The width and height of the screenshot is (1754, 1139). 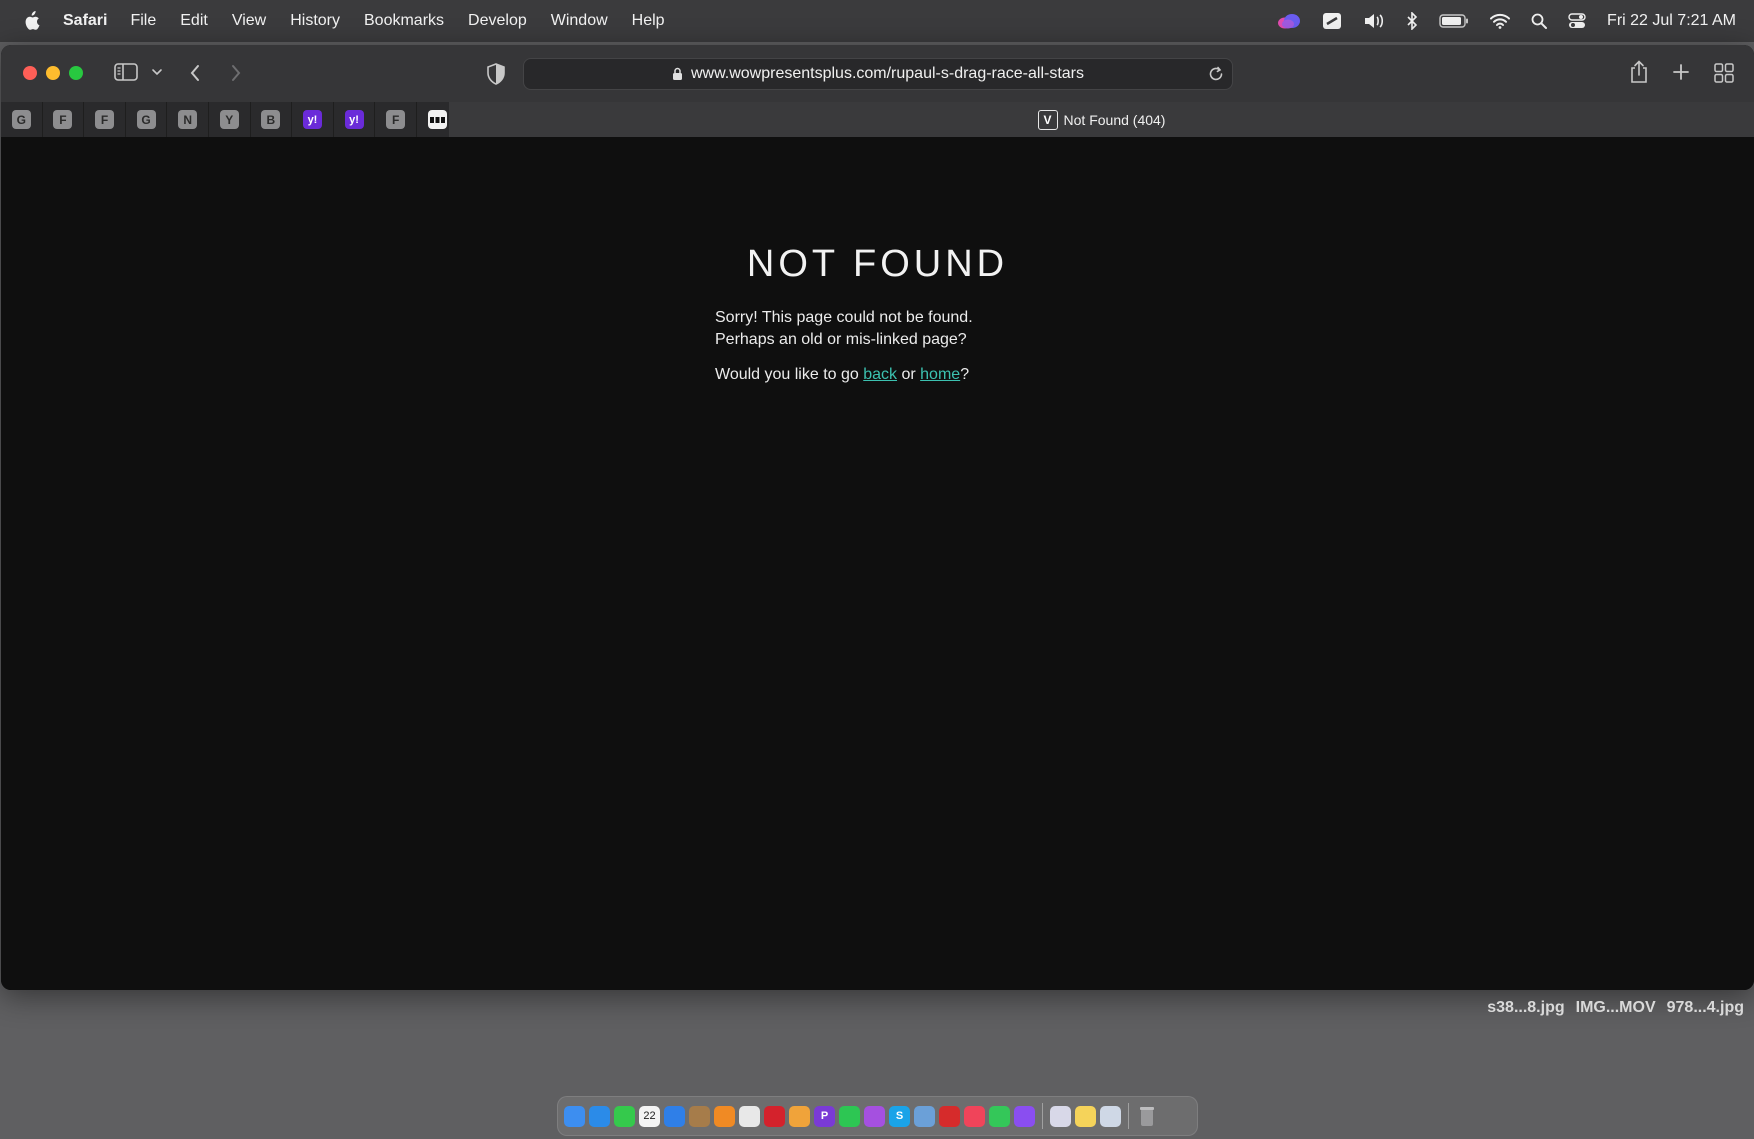 What do you see at coordinates (874, 1116) in the screenshot?
I see `podcasts-icon` at bounding box center [874, 1116].